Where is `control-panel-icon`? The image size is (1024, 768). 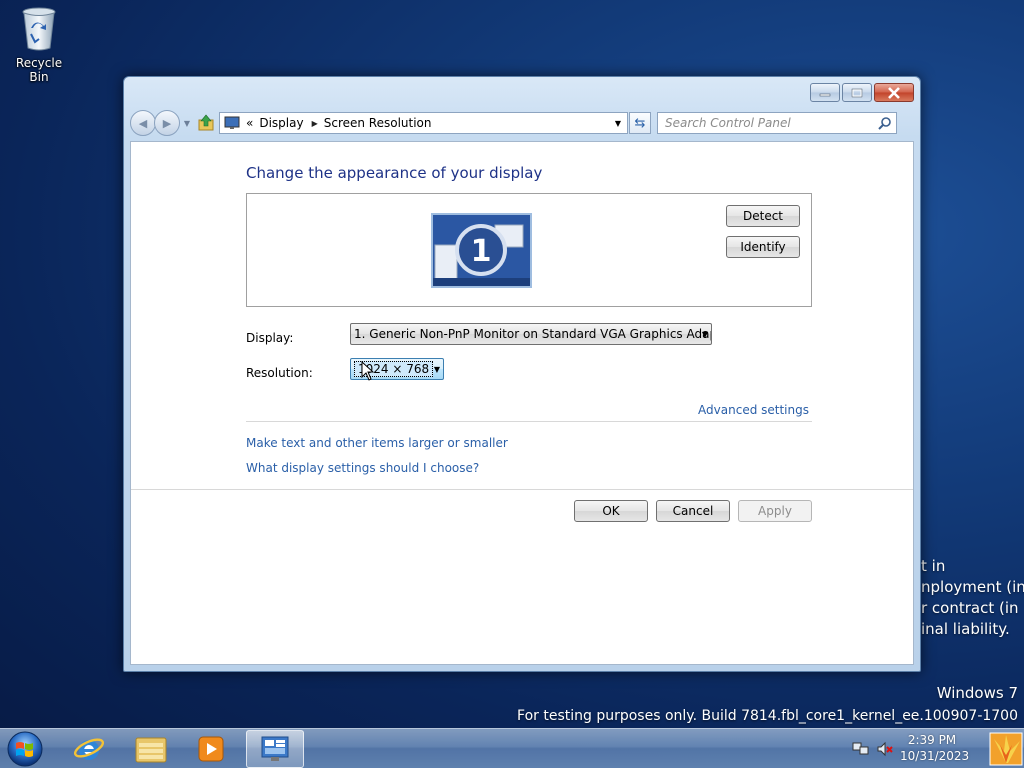 control-panel-icon is located at coordinates (275, 748).